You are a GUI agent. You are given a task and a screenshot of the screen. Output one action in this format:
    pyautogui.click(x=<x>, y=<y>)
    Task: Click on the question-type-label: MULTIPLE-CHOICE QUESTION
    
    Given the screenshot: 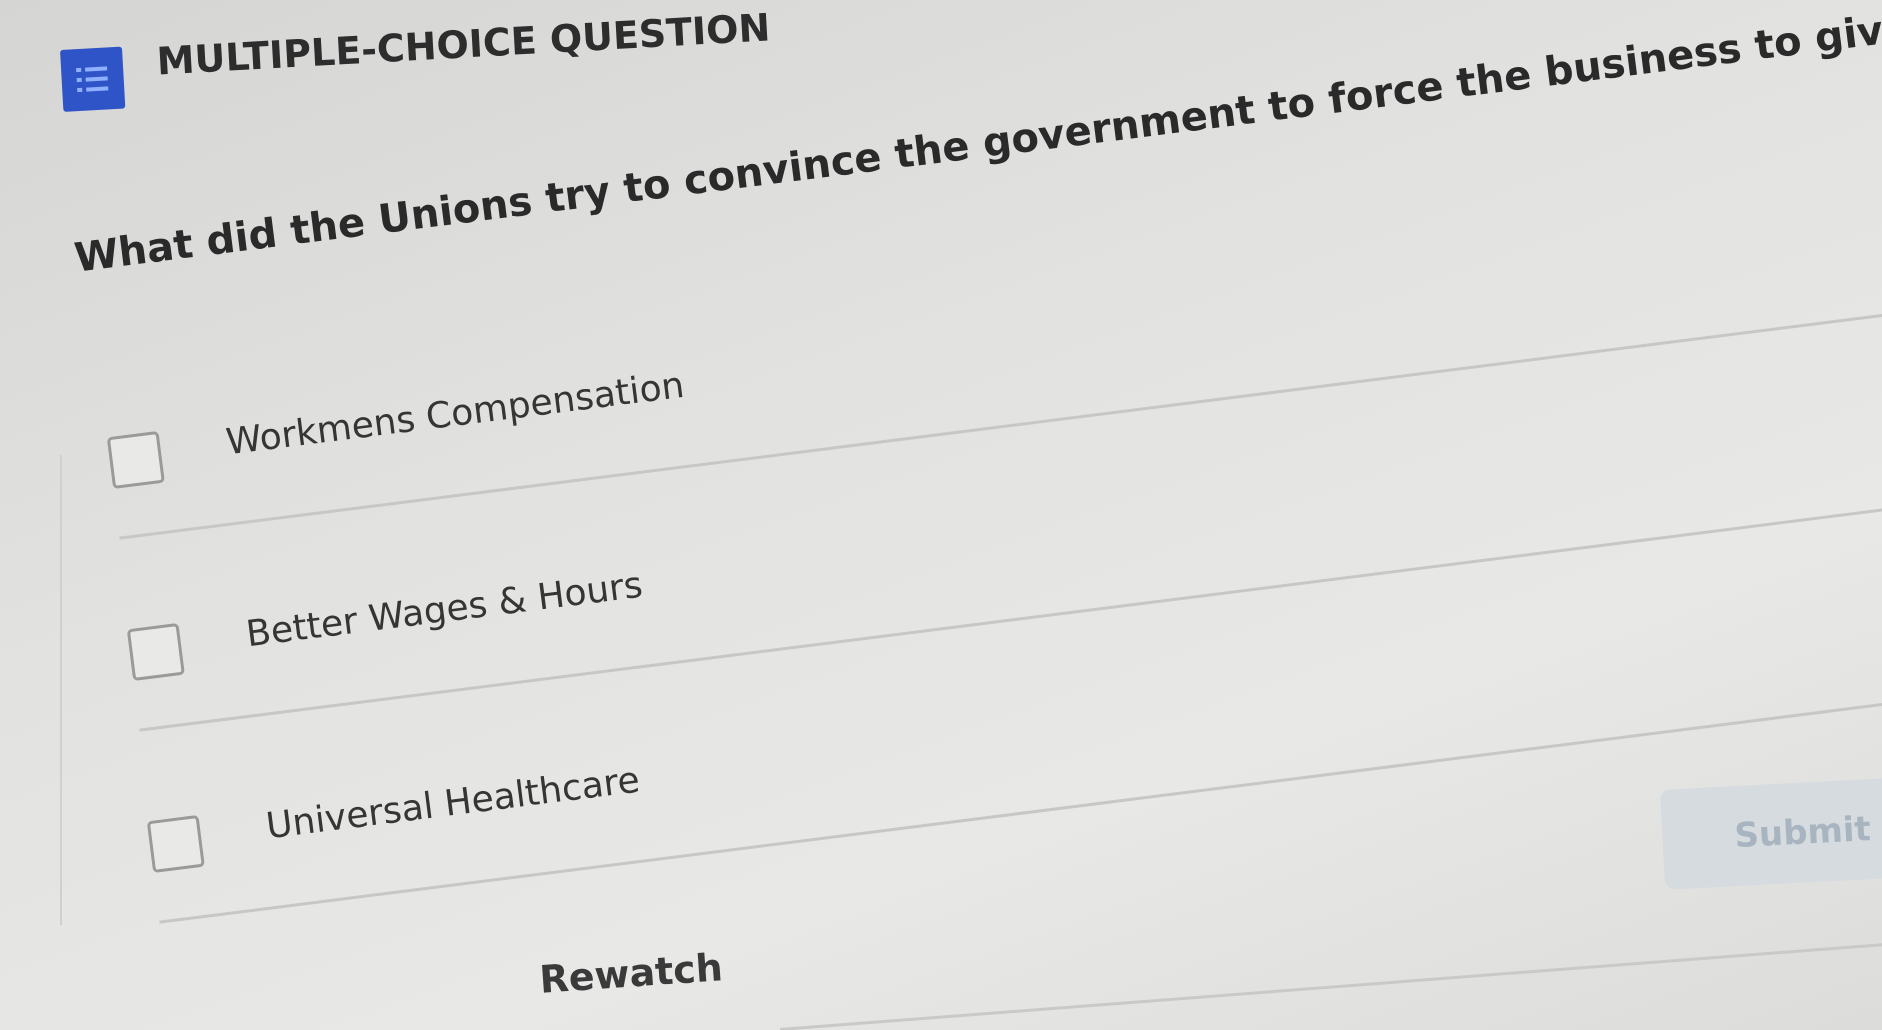 What is the action you would take?
    pyautogui.click(x=463, y=44)
    